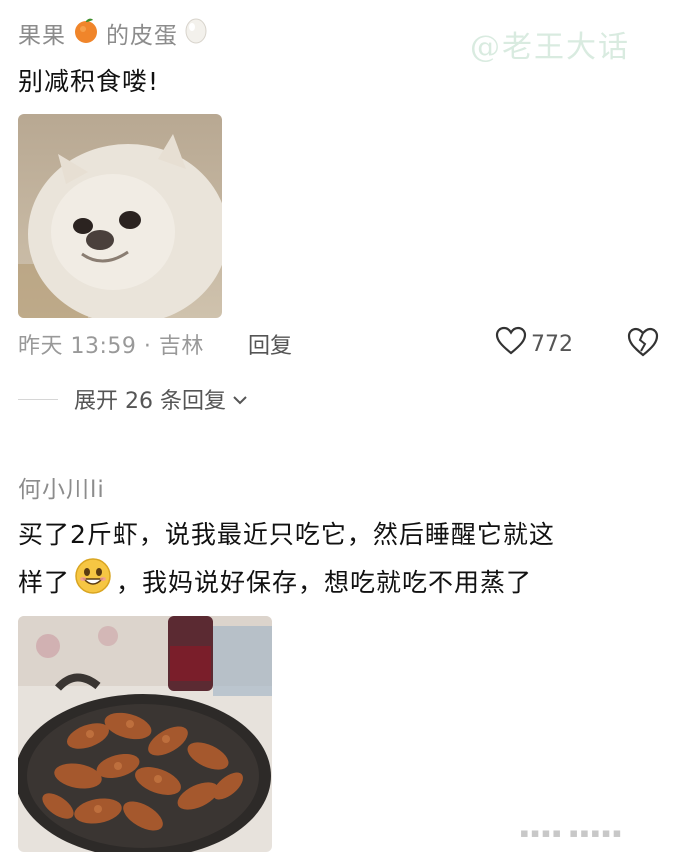 The height and width of the screenshot is (852, 674). I want to click on reply-button: 回复, so click(270, 344).